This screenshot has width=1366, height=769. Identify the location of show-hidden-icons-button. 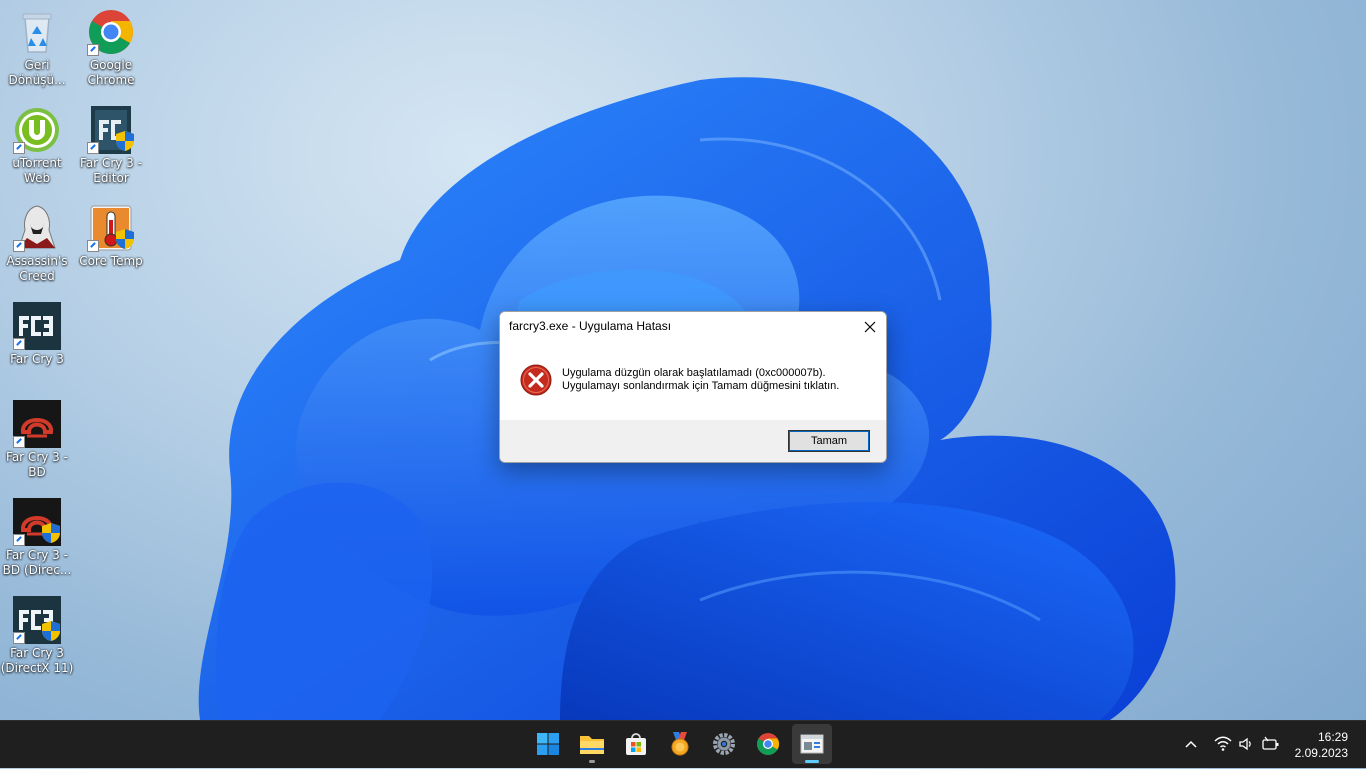
(1191, 746).